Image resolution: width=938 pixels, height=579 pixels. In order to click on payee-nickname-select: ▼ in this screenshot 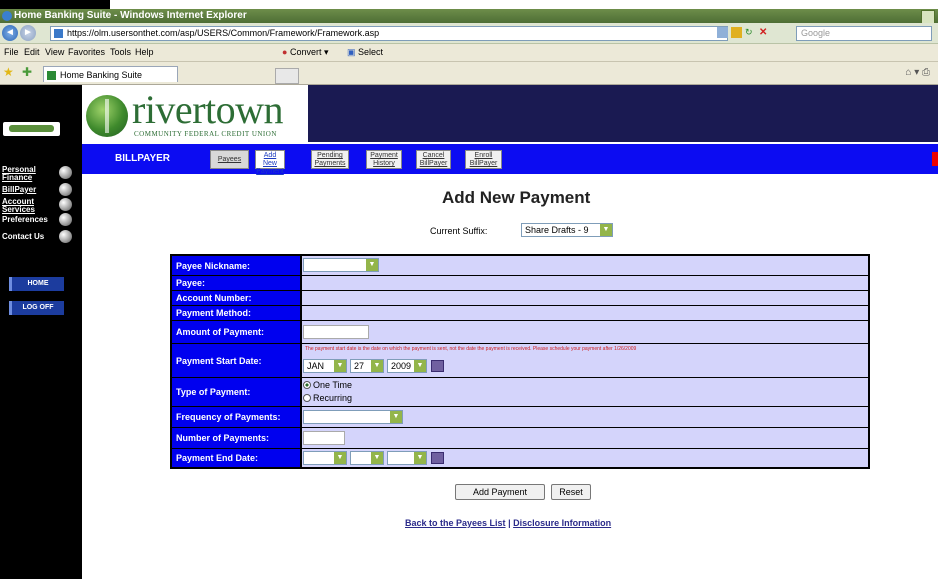, I will do `click(341, 265)`.